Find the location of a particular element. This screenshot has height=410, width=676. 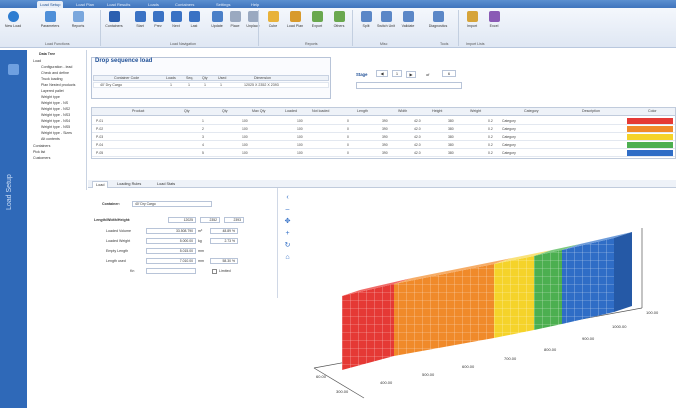

tab-load: Load is located at coordinates (100, 184).